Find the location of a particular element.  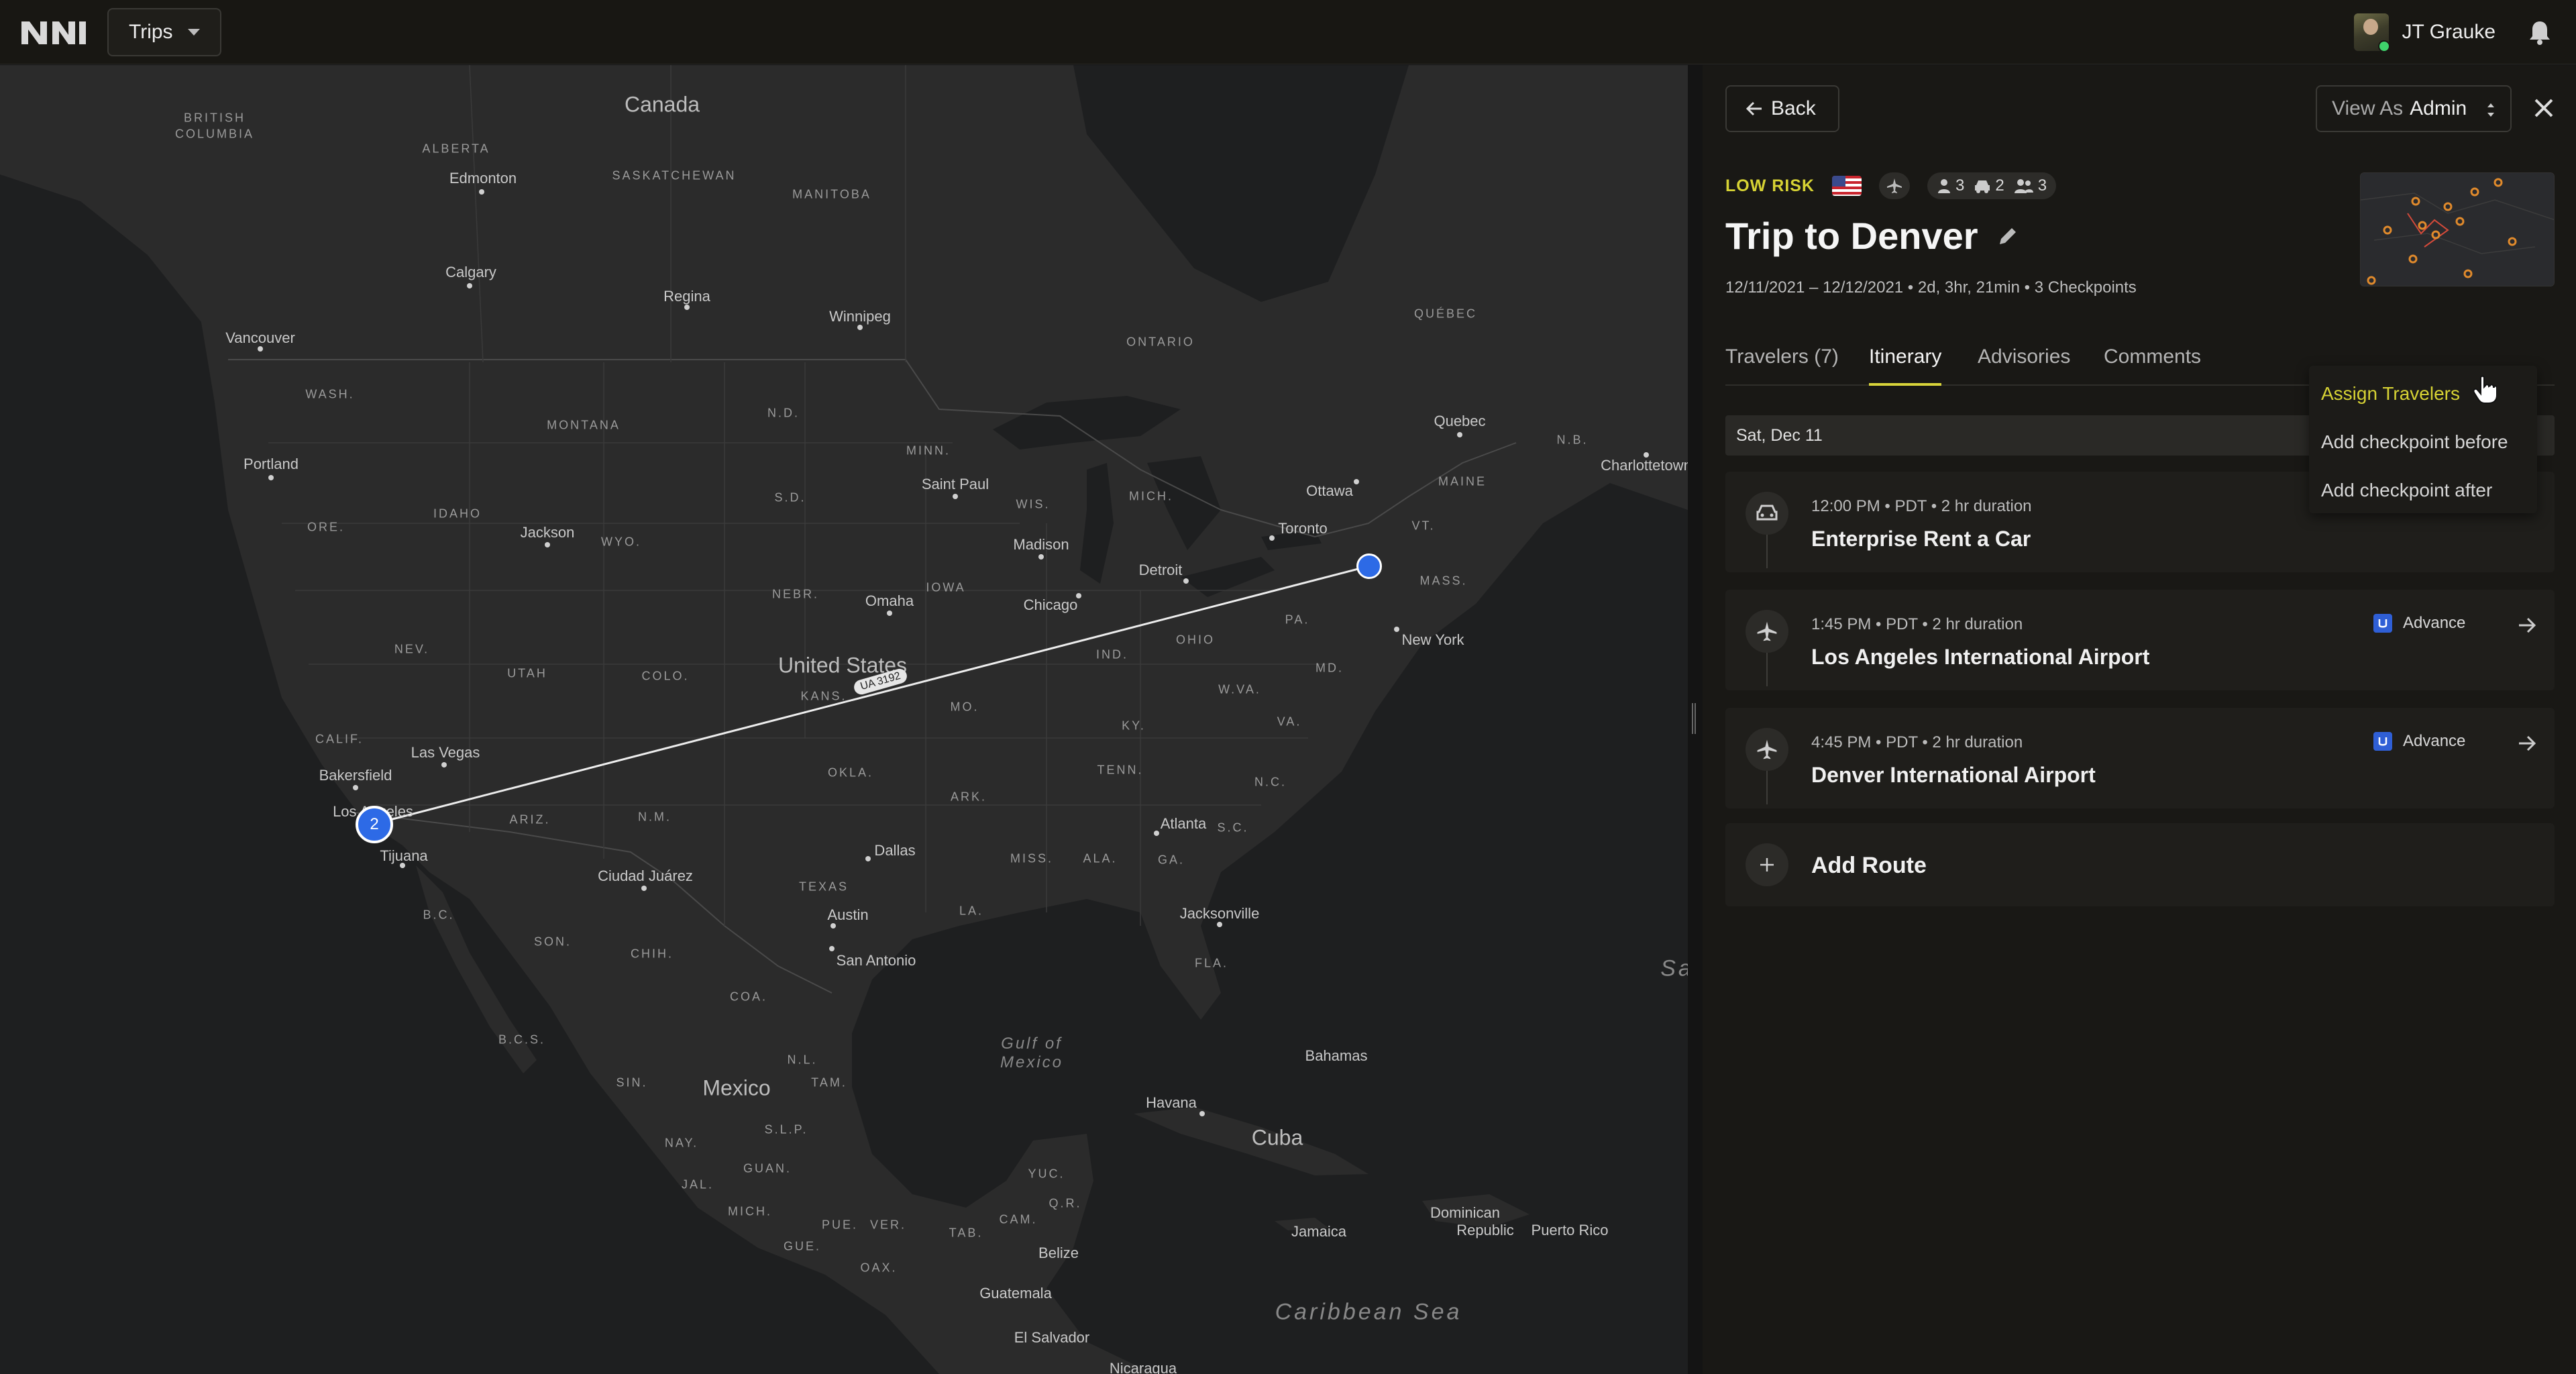

map-label-region: CALIF. is located at coordinates (339, 739).